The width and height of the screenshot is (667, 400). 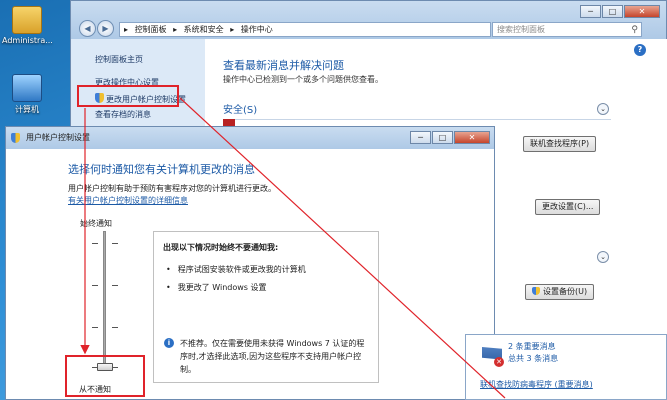 What do you see at coordinates (565, 291) in the screenshot?
I see `setup-backup-label: 设置备份(U)` at bounding box center [565, 291].